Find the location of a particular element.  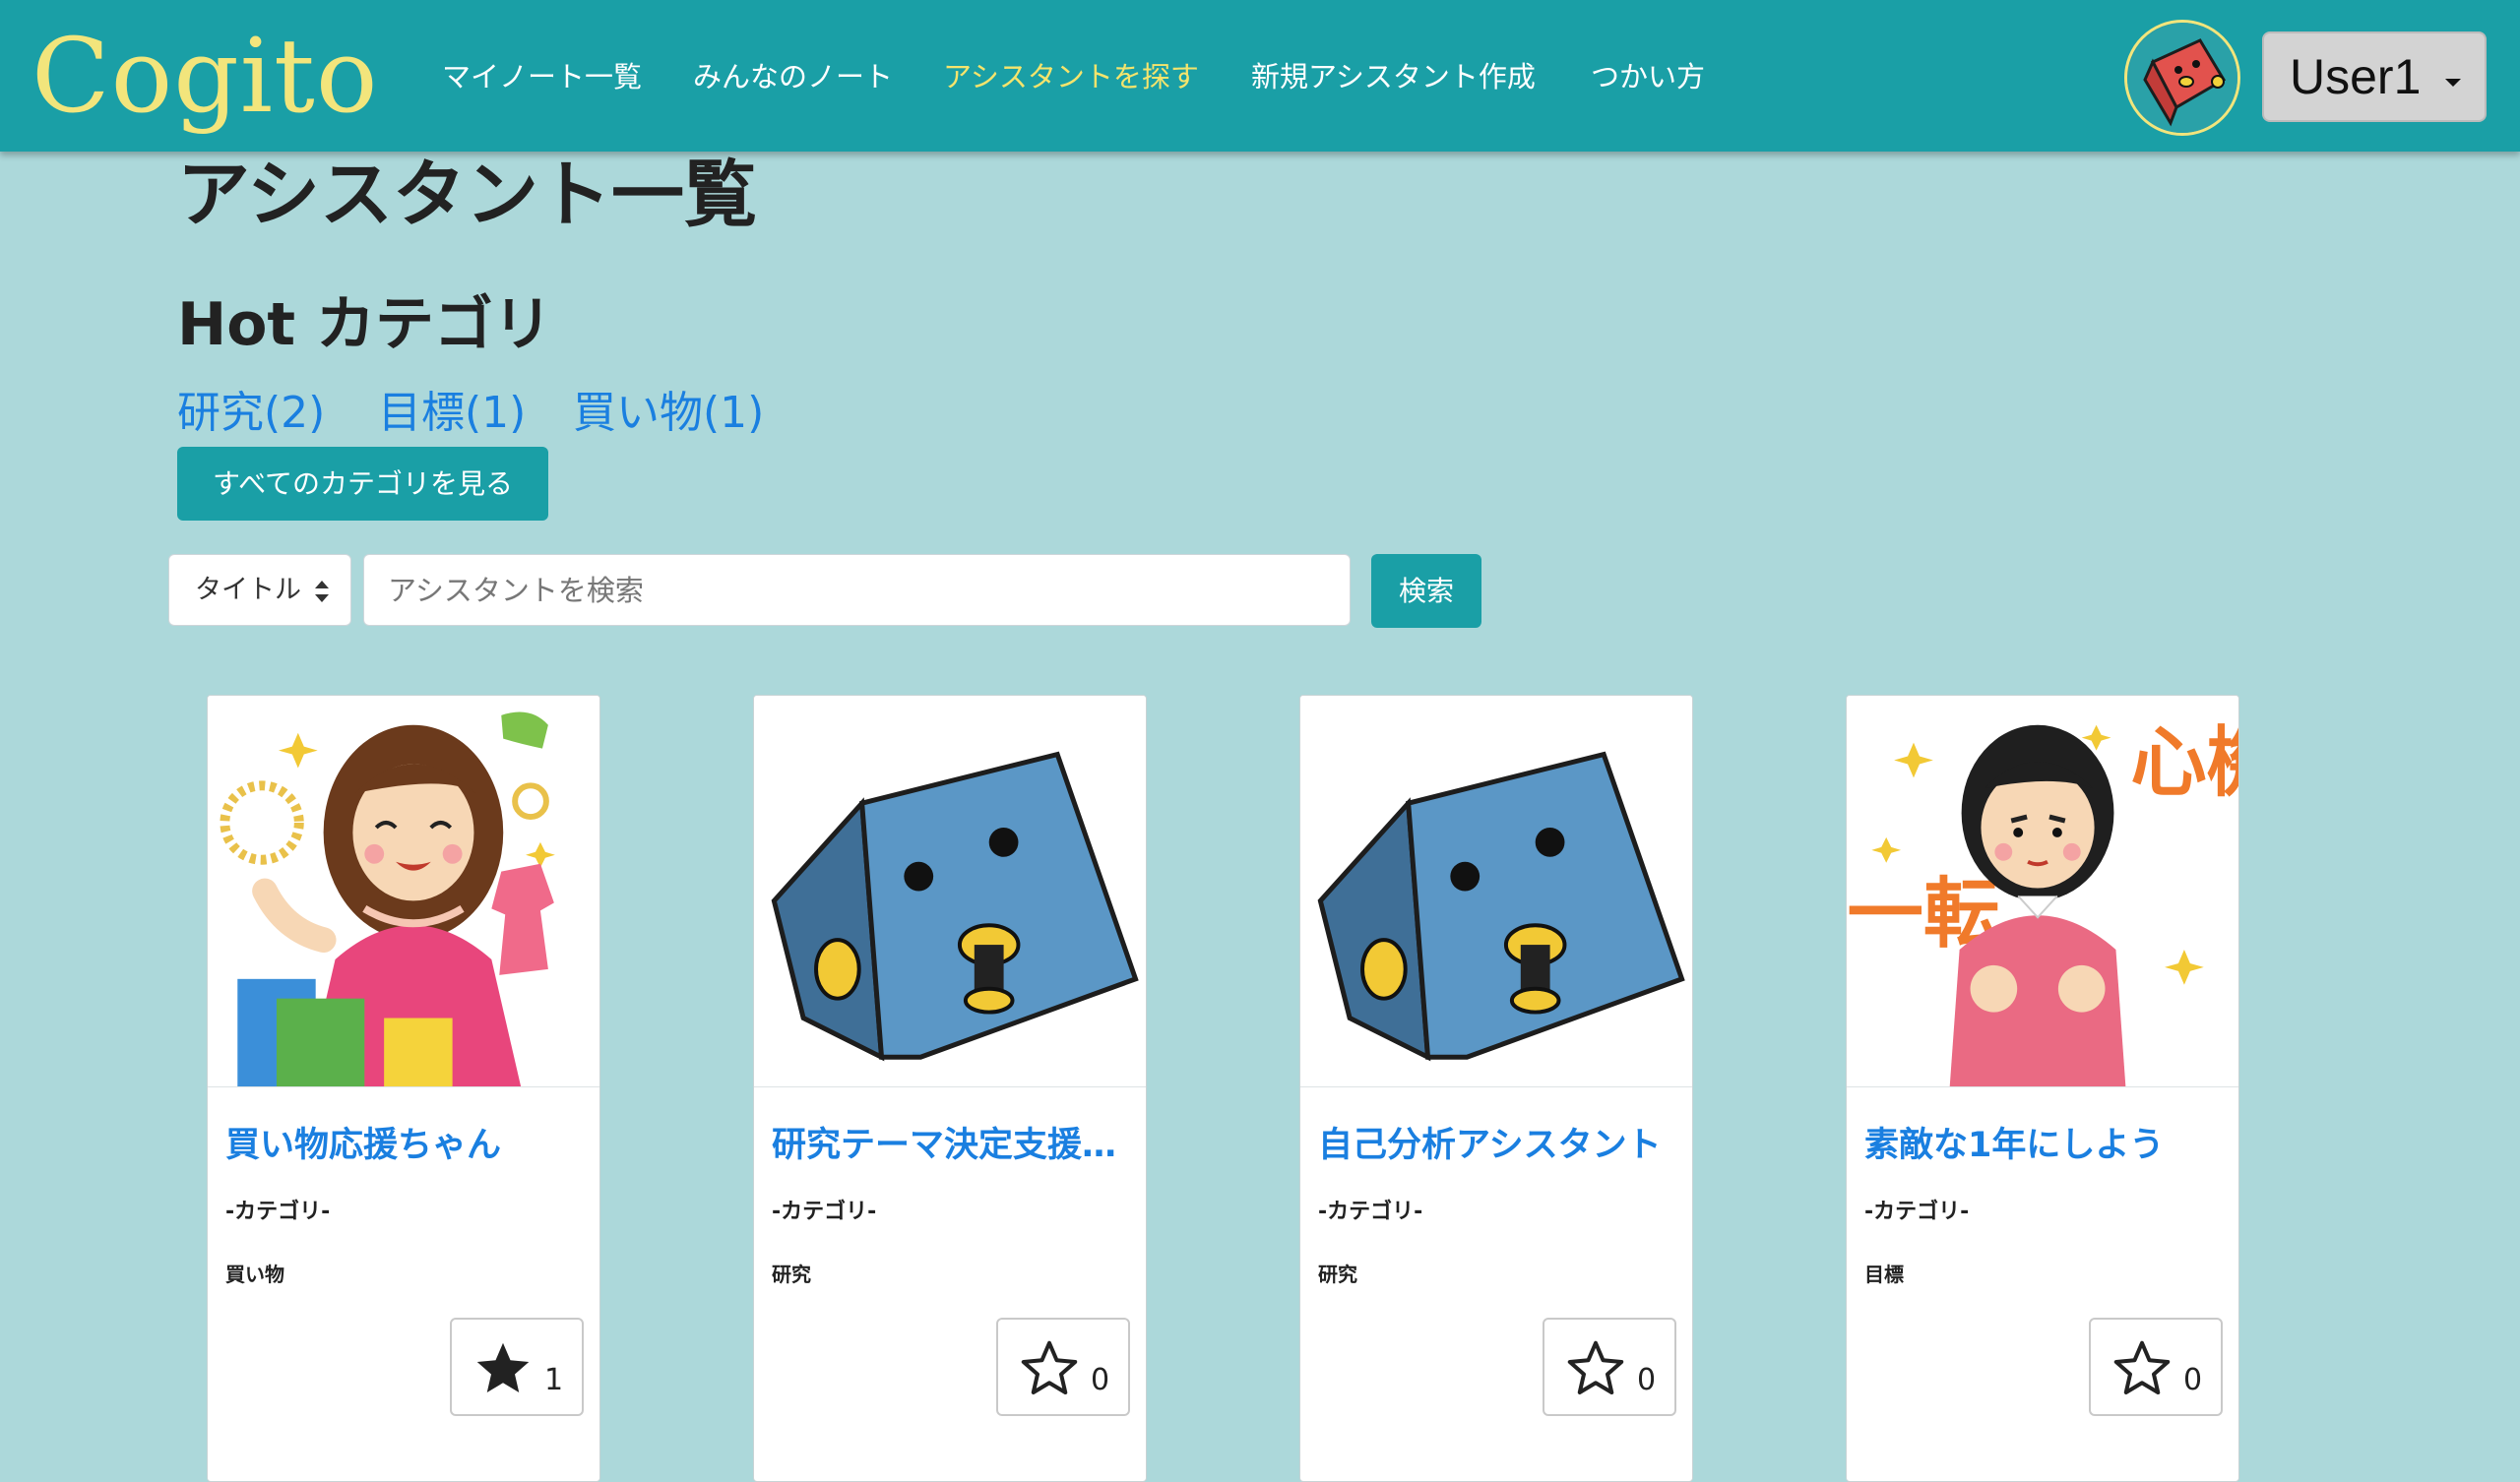

svg-text: 心機 is located at coordinates (2184, 762).